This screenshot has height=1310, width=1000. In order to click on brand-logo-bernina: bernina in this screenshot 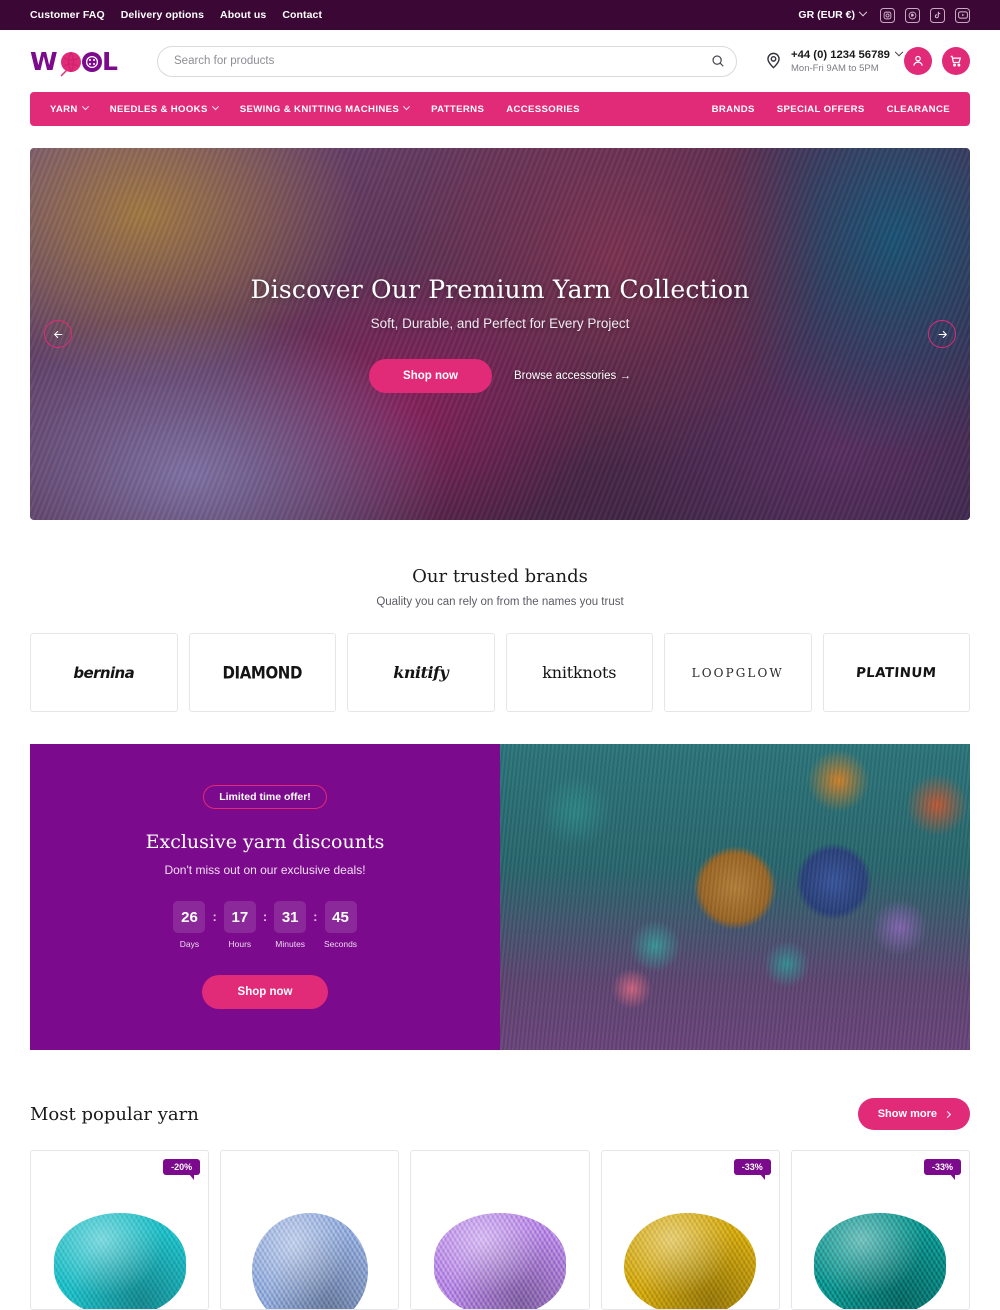, I will do `click(104, 672)`.